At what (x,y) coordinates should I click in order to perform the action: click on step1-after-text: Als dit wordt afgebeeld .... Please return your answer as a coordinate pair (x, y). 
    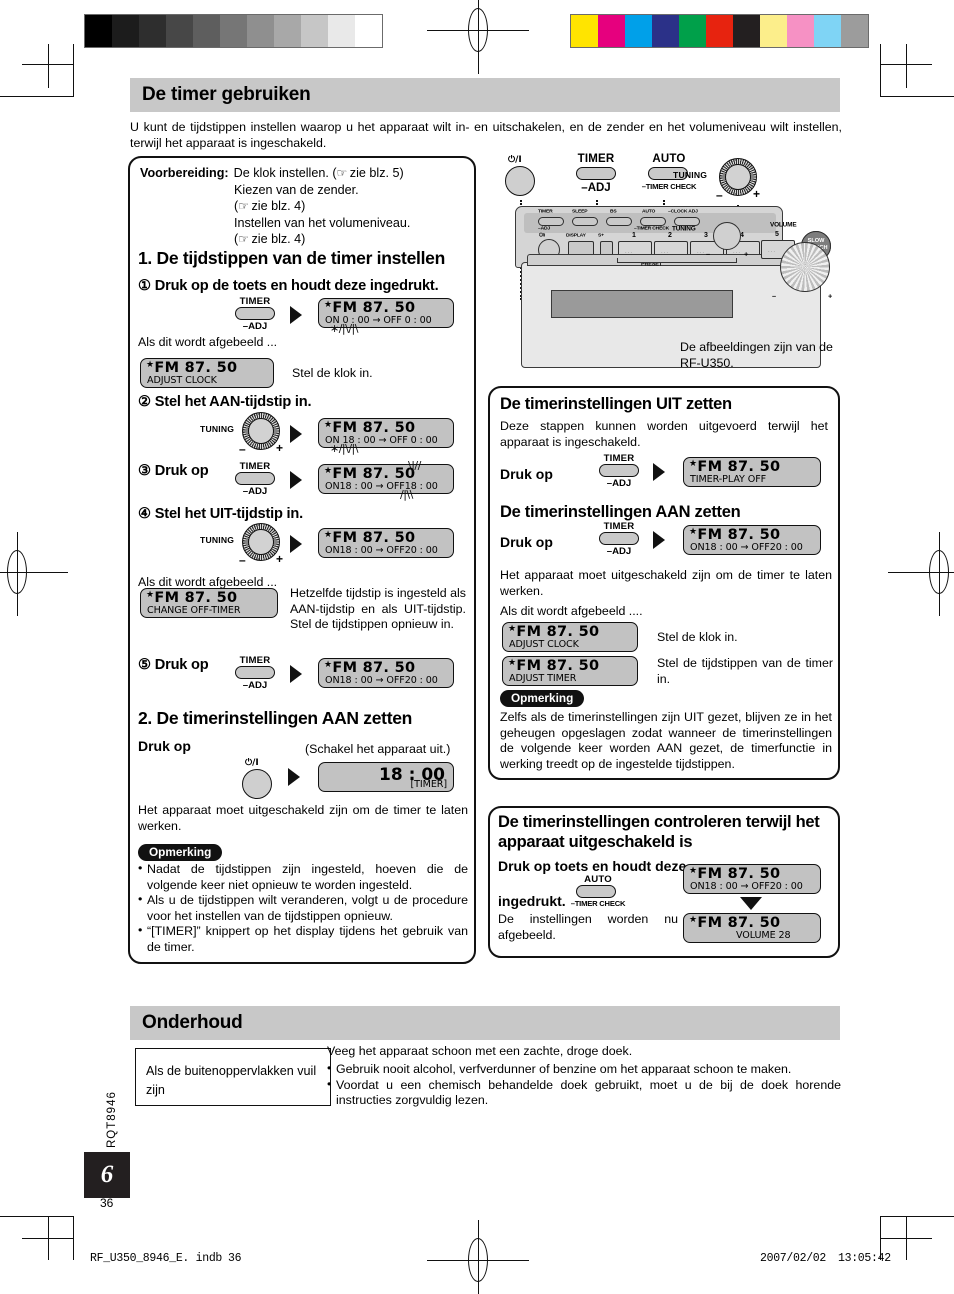
    Looking at the image, I should click on (208, 342).